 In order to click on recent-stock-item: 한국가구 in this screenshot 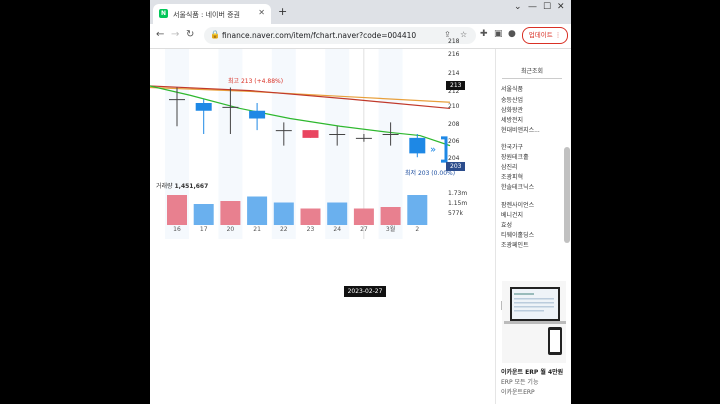, I will do `click(512, 146)`.